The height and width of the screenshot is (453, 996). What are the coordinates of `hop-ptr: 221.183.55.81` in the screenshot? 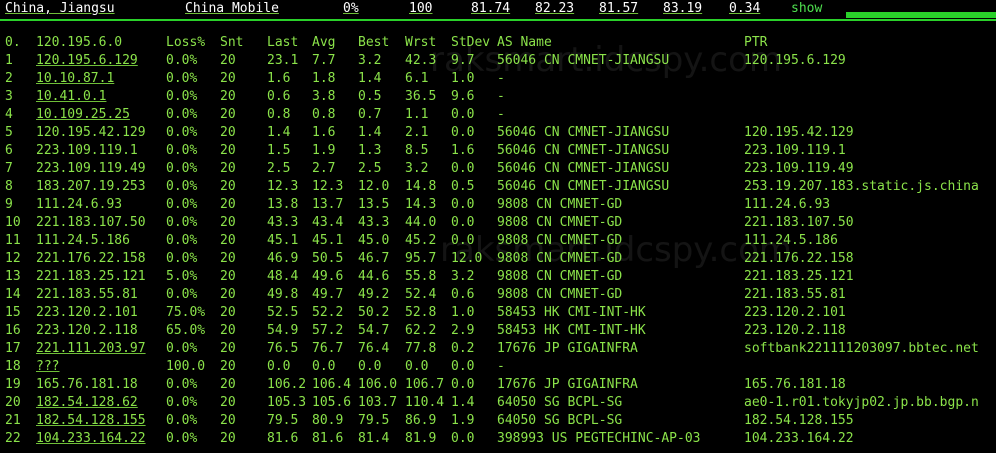 It's located at (795, 294).